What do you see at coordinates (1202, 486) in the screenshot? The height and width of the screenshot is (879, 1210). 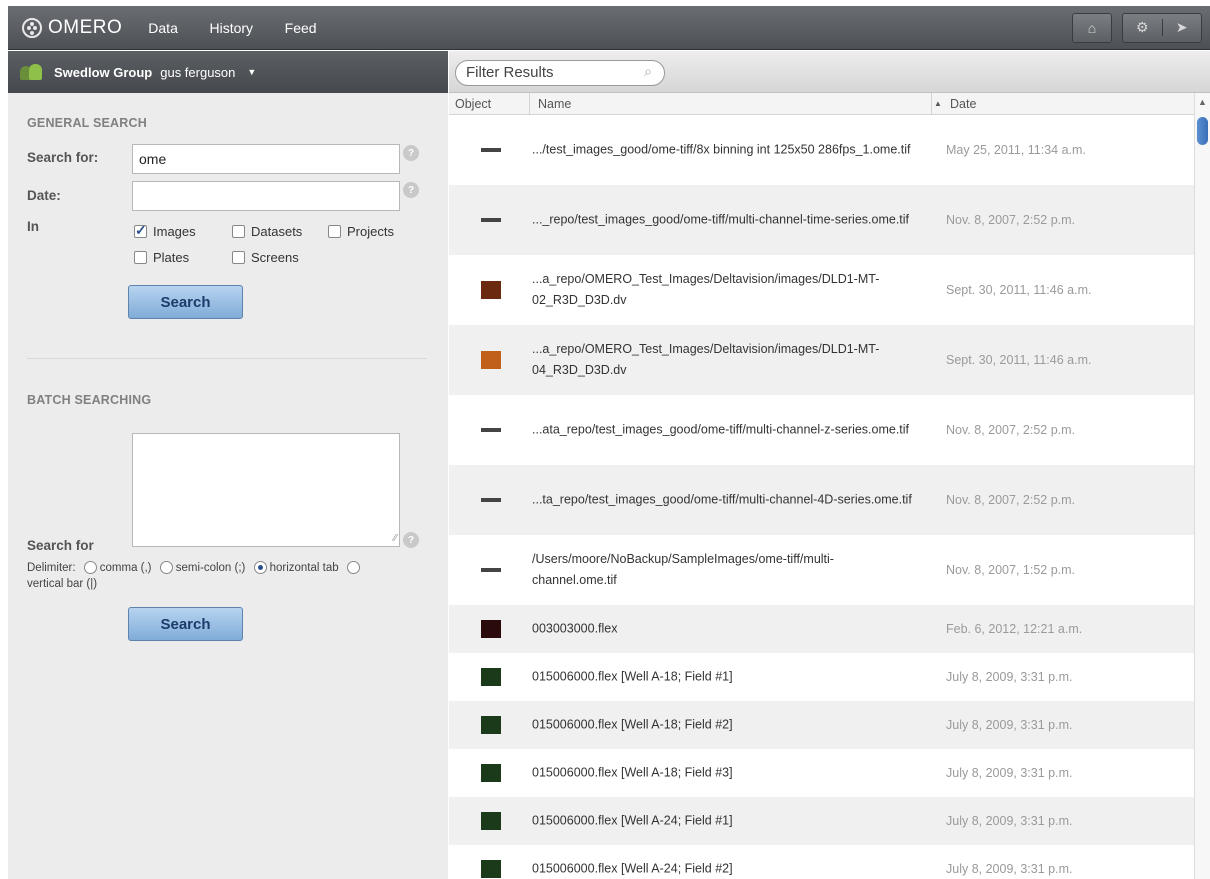 I see `scrollbar: ▲` at bounding box center [1202, 486].